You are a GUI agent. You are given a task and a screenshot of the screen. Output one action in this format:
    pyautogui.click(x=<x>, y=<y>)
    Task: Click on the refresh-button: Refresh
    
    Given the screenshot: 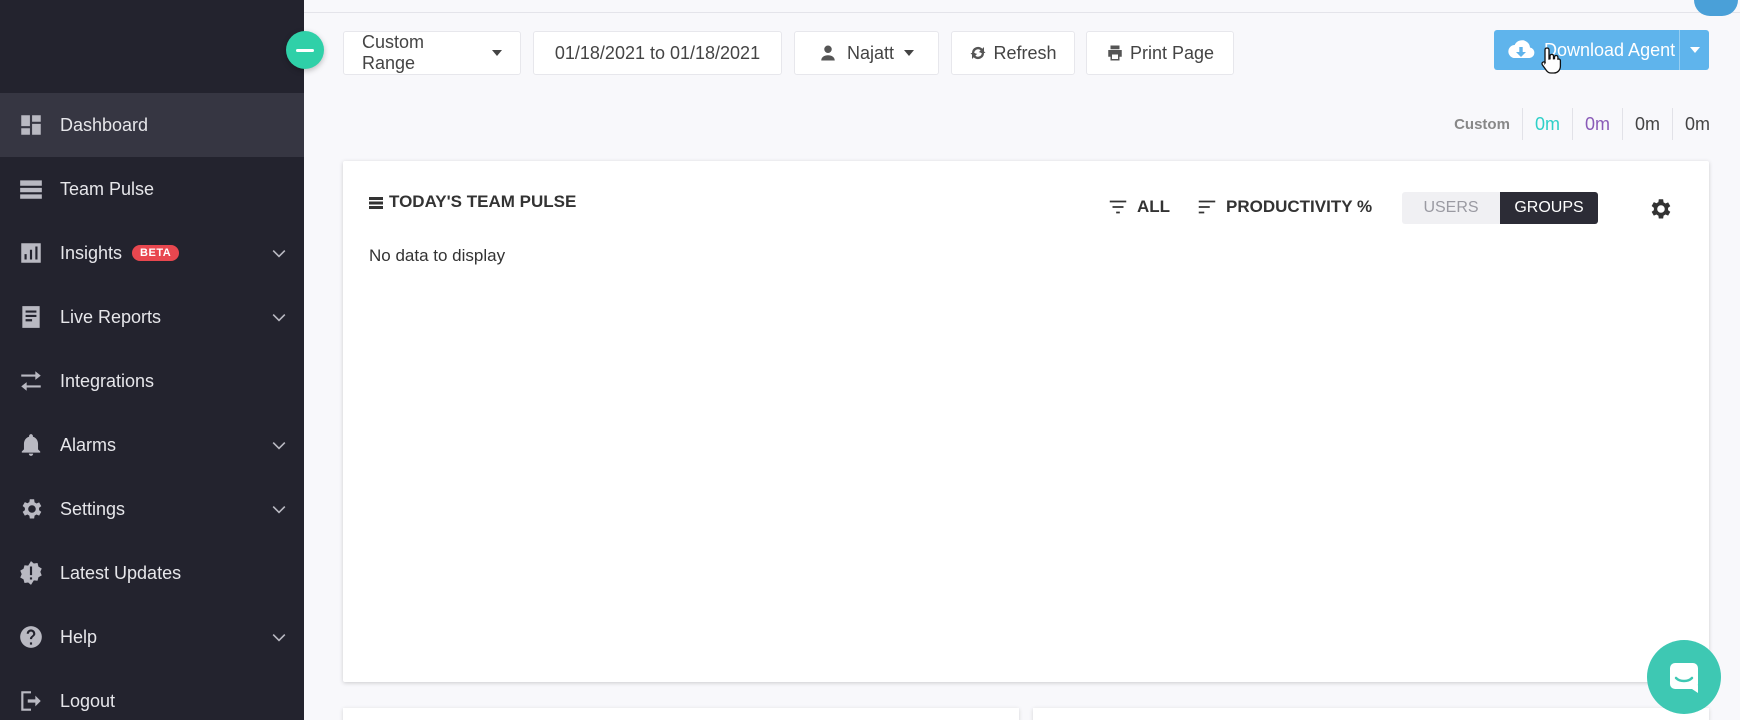 What is the action you would take?
    pyautogui.click(x=1013, y=53)
    